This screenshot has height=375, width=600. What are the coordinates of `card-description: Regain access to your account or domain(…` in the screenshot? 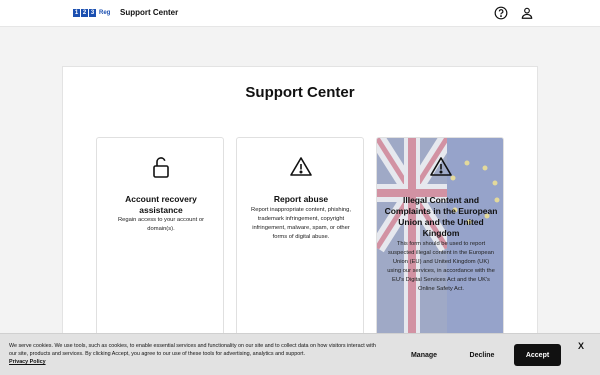 It's located at (161, 224).